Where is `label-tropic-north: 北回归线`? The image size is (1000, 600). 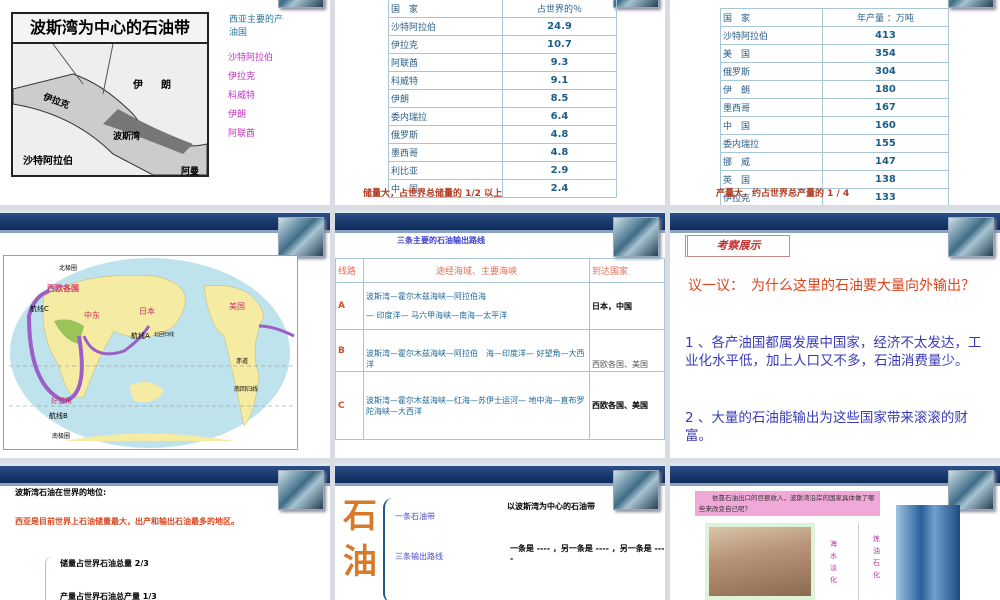
label-tropic-north: 北回归线 is located at coordinates (164, 335).